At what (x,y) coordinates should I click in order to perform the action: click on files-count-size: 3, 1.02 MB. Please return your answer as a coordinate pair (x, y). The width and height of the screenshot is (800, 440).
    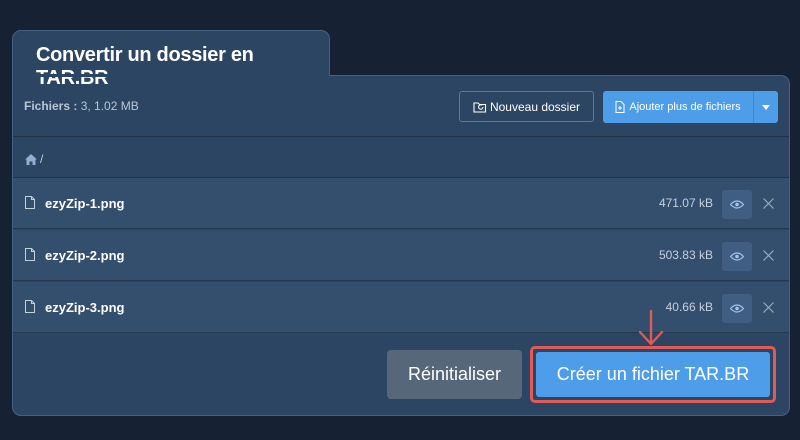
    Looking at the image, I should click on (109, 106).